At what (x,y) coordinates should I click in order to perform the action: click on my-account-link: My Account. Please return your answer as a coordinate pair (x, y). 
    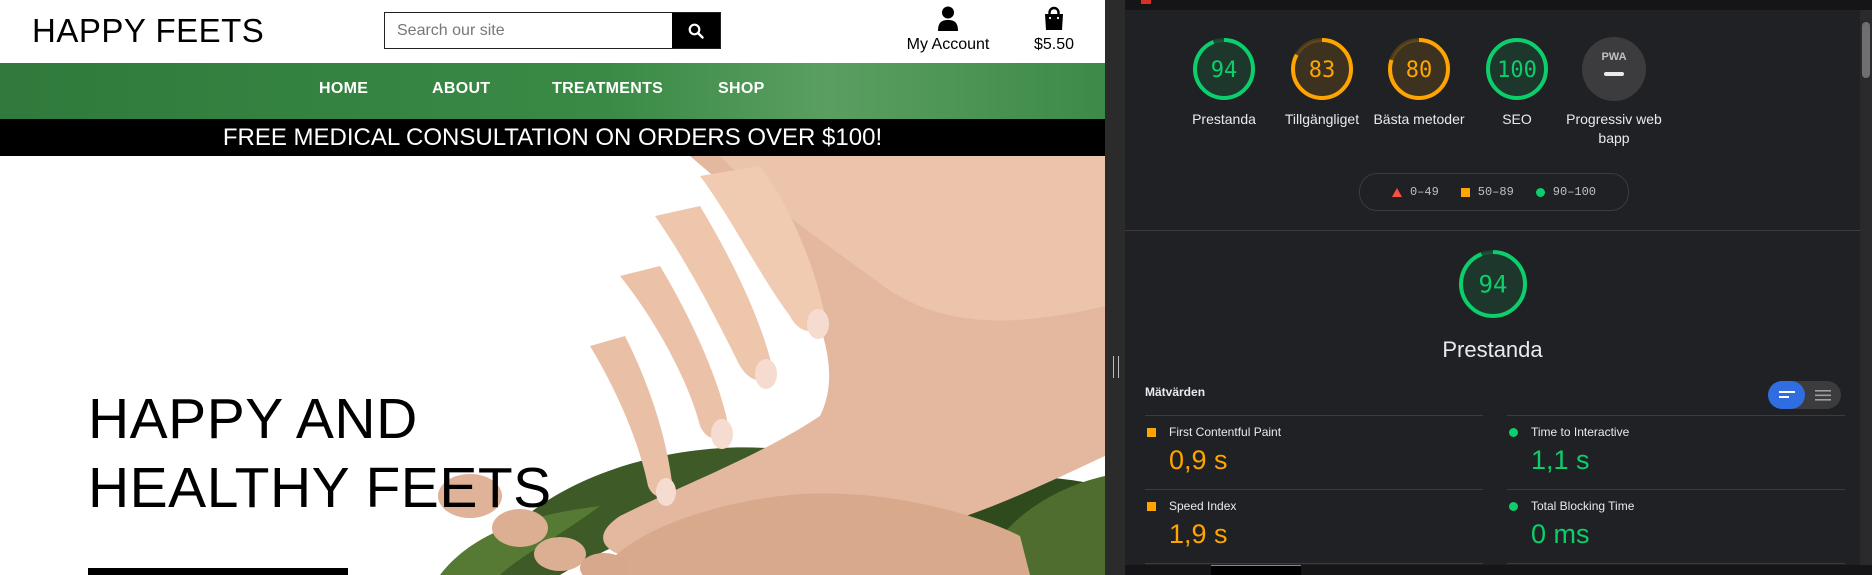
    Looking at the image, I should click on (948, 30).